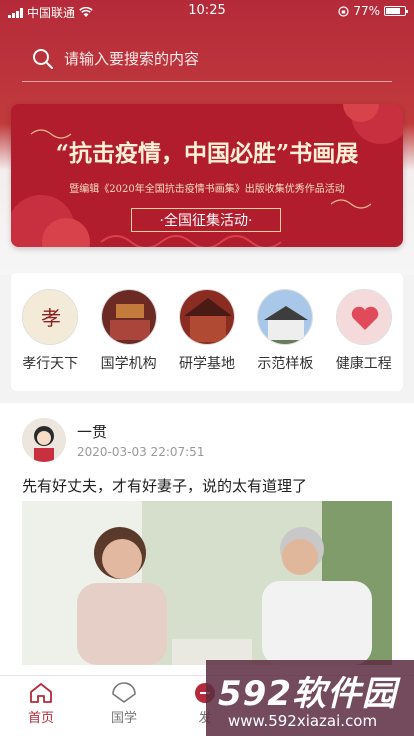  Describe the element at coordinates (214, 58) in the screenshot. I see `search-input` at that location.